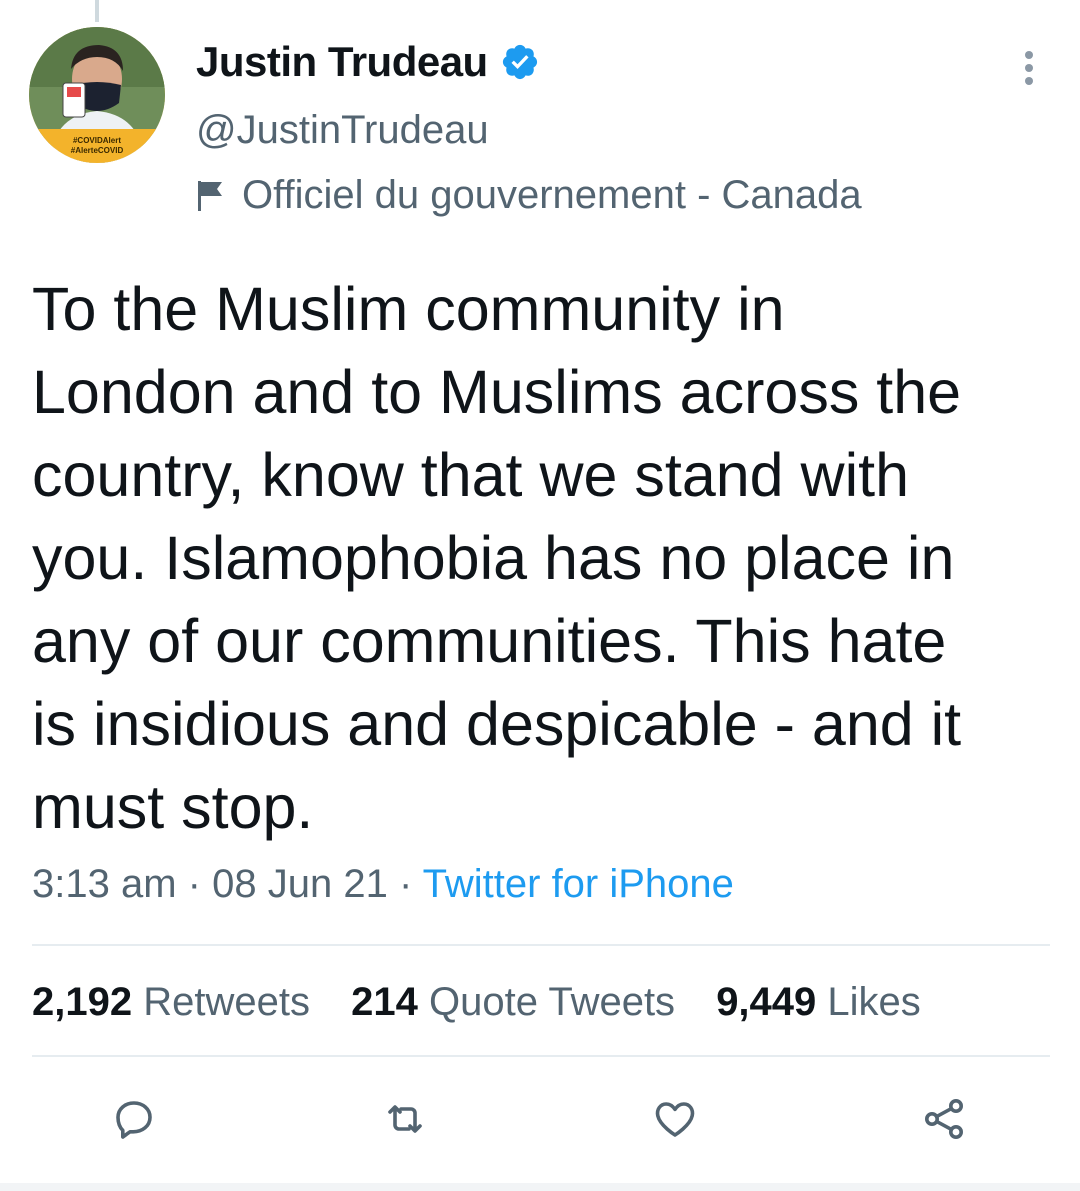 This screenshot has width=1080, height=1191. Describe the element at coordinates (342, 130) in the screenshot. I see `author-handle: @JustinTrudeau` at that location.